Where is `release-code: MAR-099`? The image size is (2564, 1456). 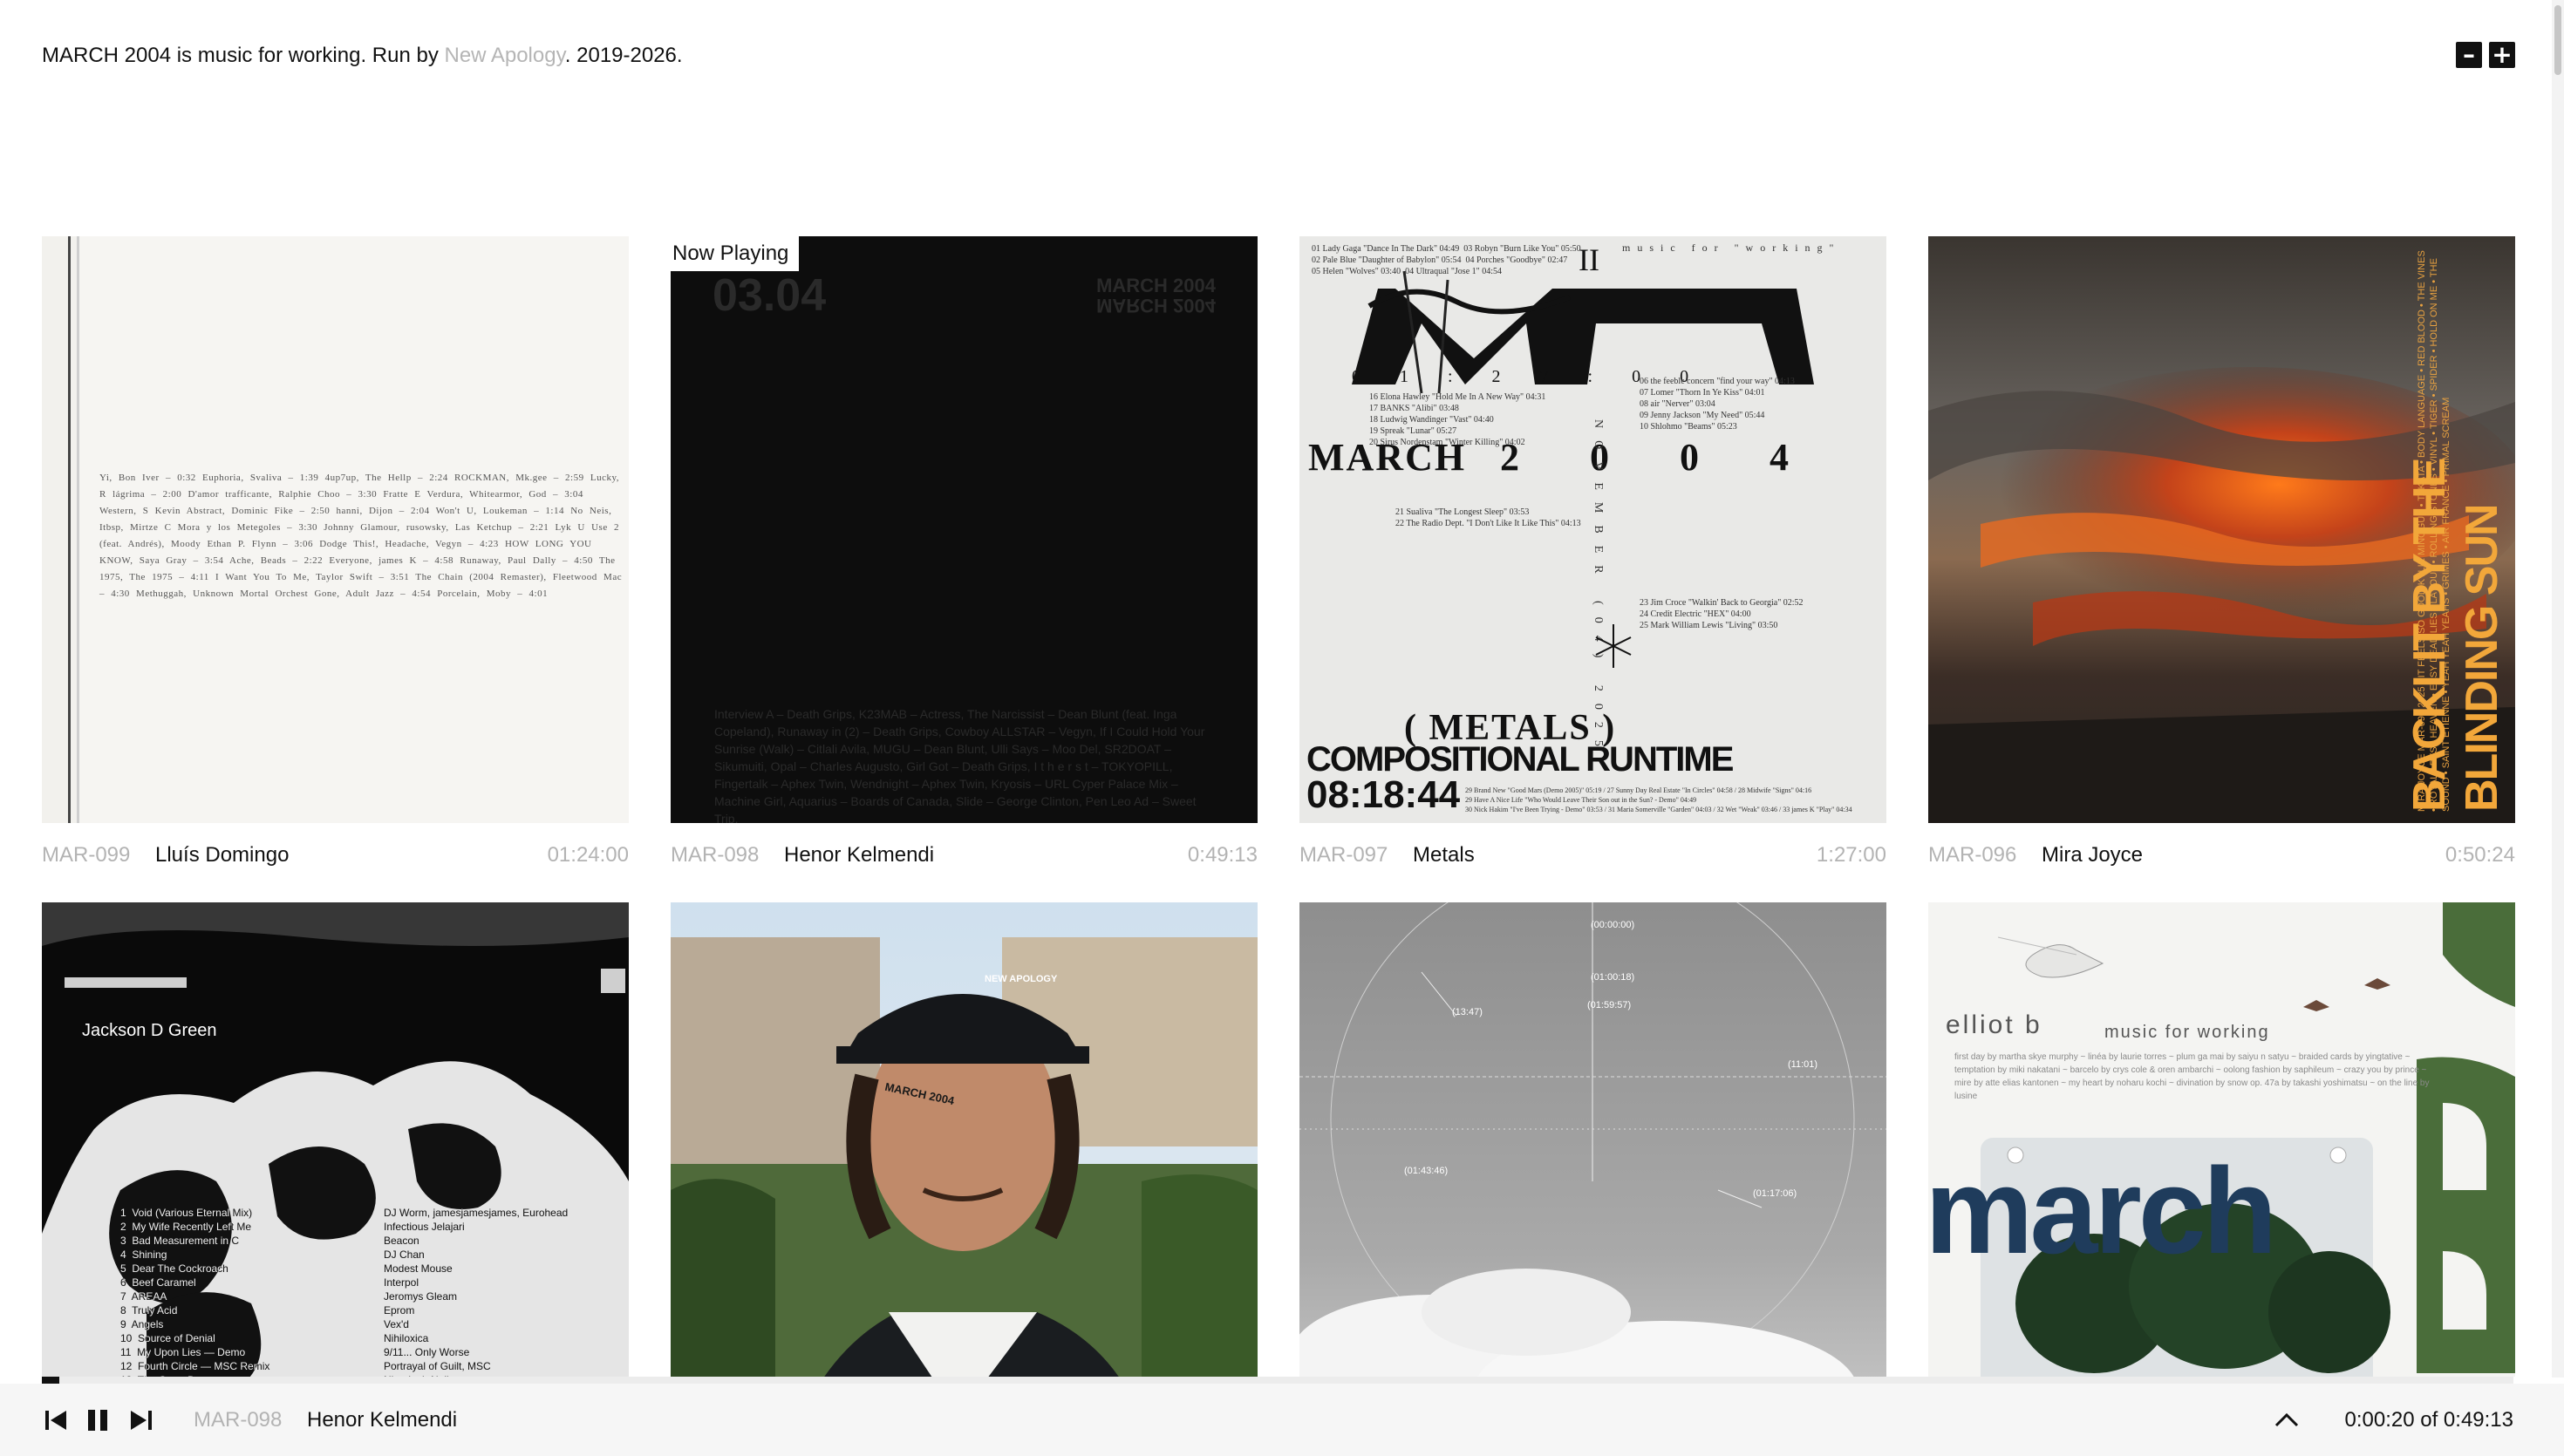
release-code: MAR-099 is located at coordinates (86, 855).